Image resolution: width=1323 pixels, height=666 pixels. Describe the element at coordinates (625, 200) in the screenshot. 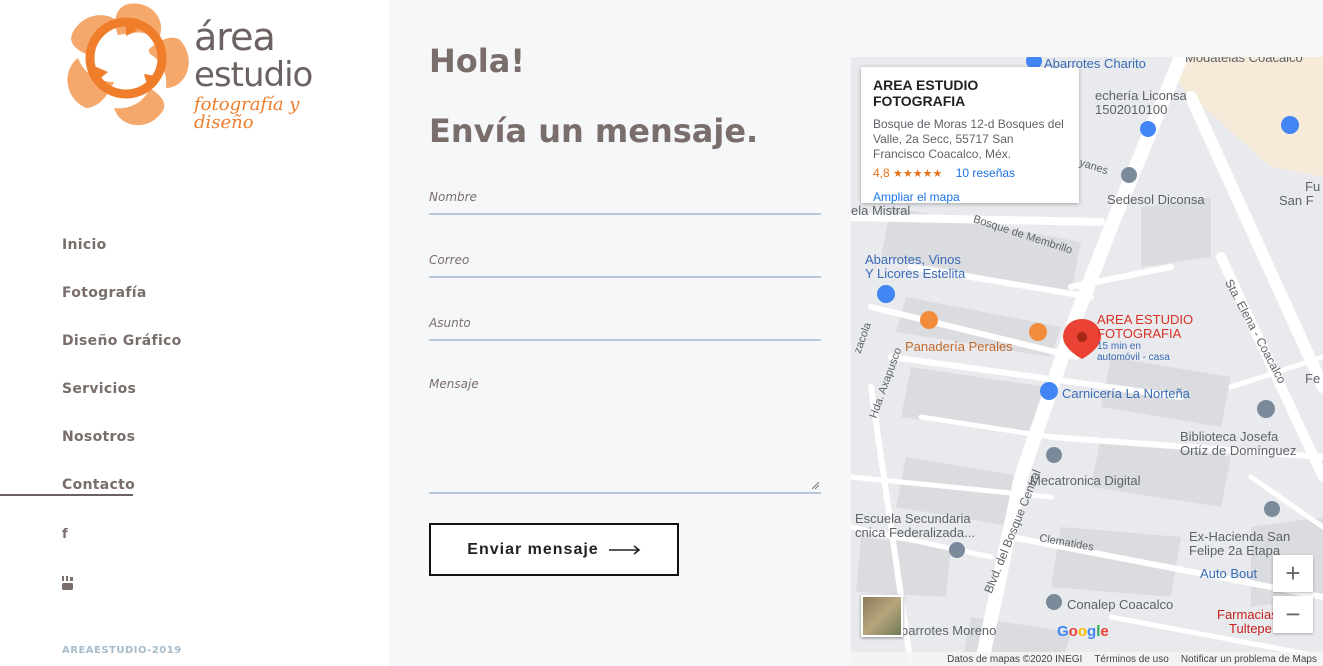

I see `name-field: Nombre` at that location.